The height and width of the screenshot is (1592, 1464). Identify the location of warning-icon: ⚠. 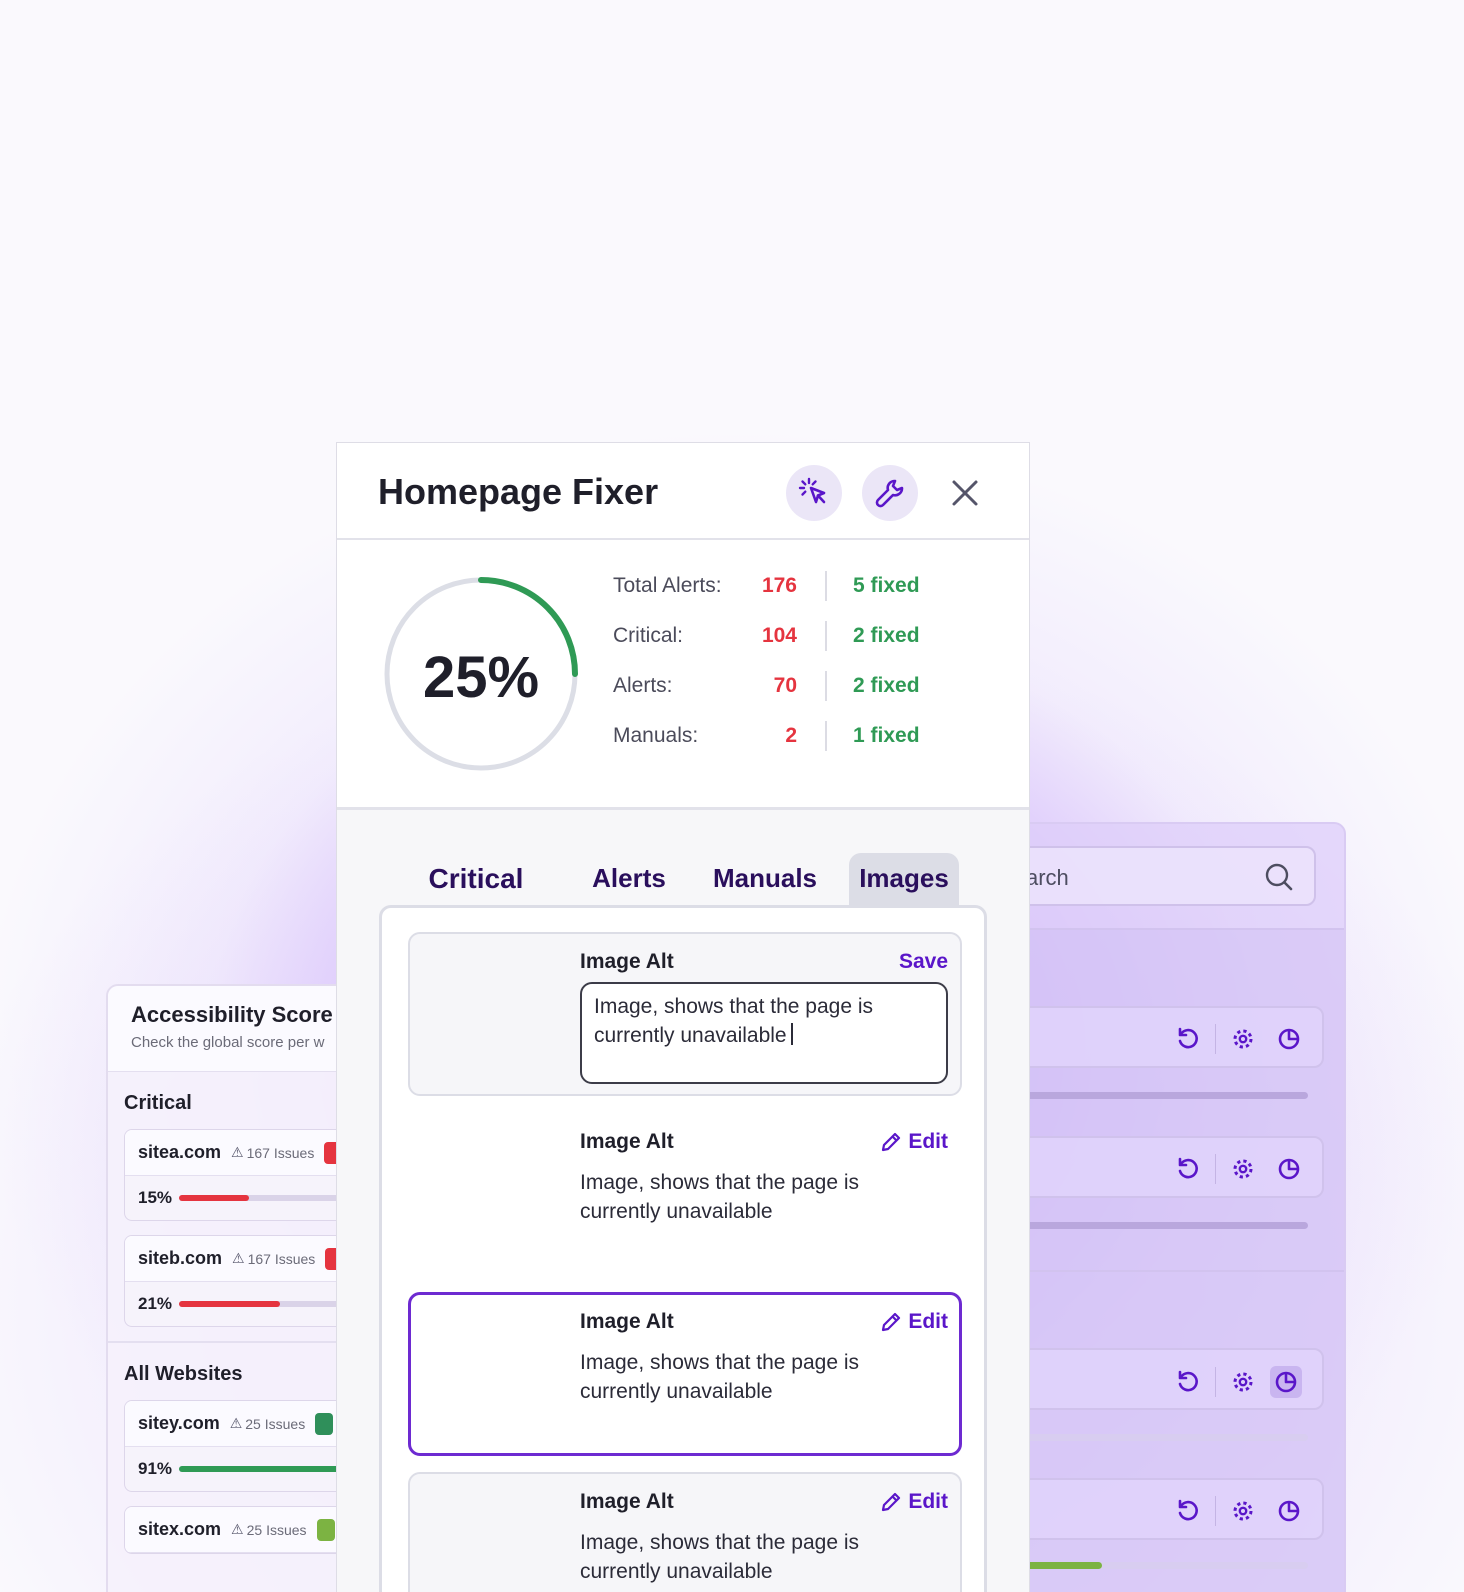
(236, 1423).